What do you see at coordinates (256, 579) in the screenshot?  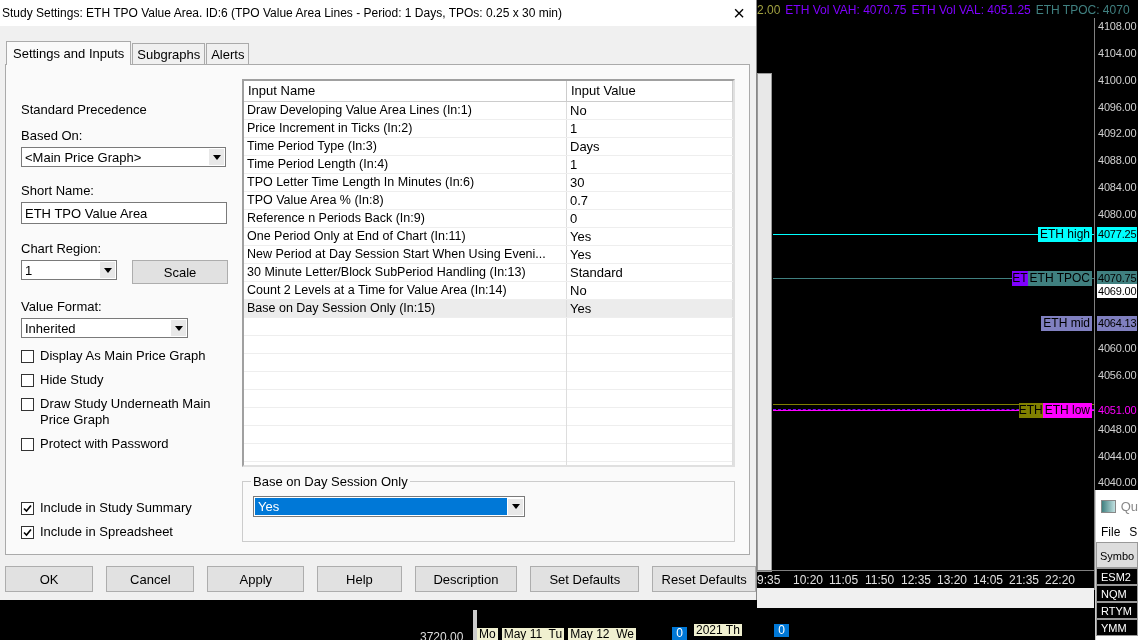 I see `dialog-button: Apply` at bounding box center [256, 579].